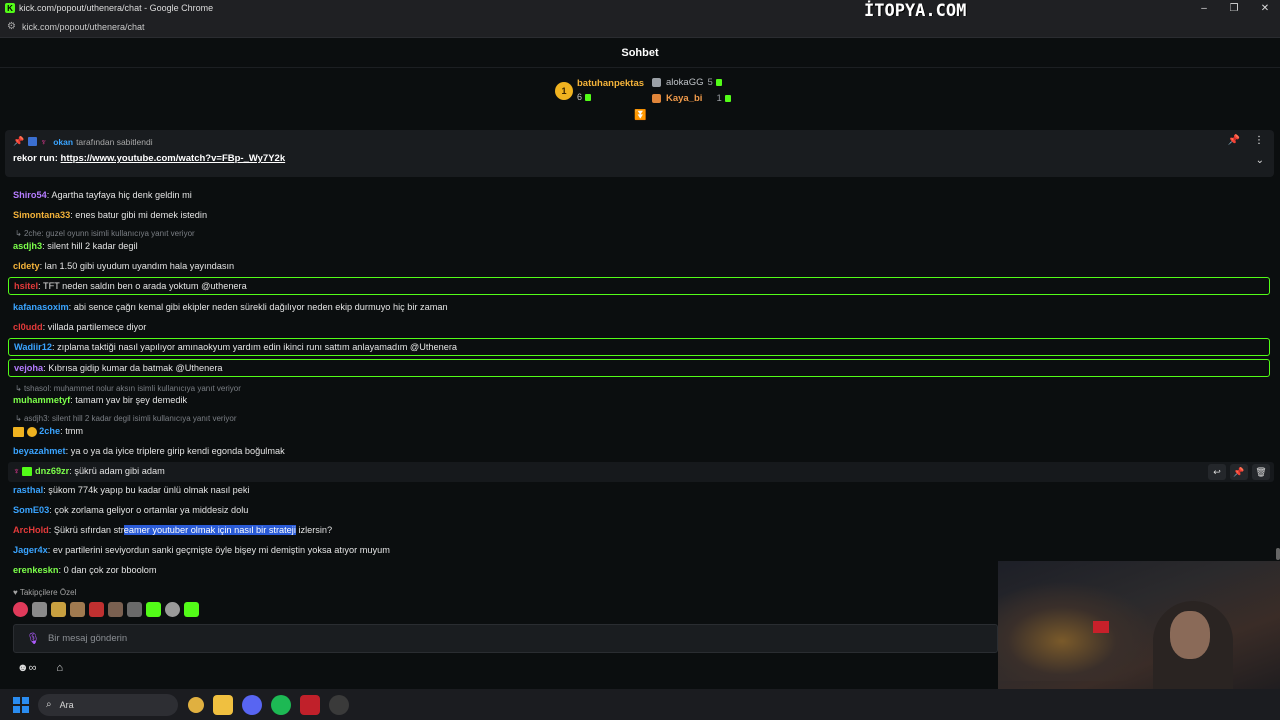 This screenshot has width=1280, height=720. What do you see at coordinates (41, 400) in the screenshot?
I see `message-username: muhammetyf` at bounding box center [41, 400].